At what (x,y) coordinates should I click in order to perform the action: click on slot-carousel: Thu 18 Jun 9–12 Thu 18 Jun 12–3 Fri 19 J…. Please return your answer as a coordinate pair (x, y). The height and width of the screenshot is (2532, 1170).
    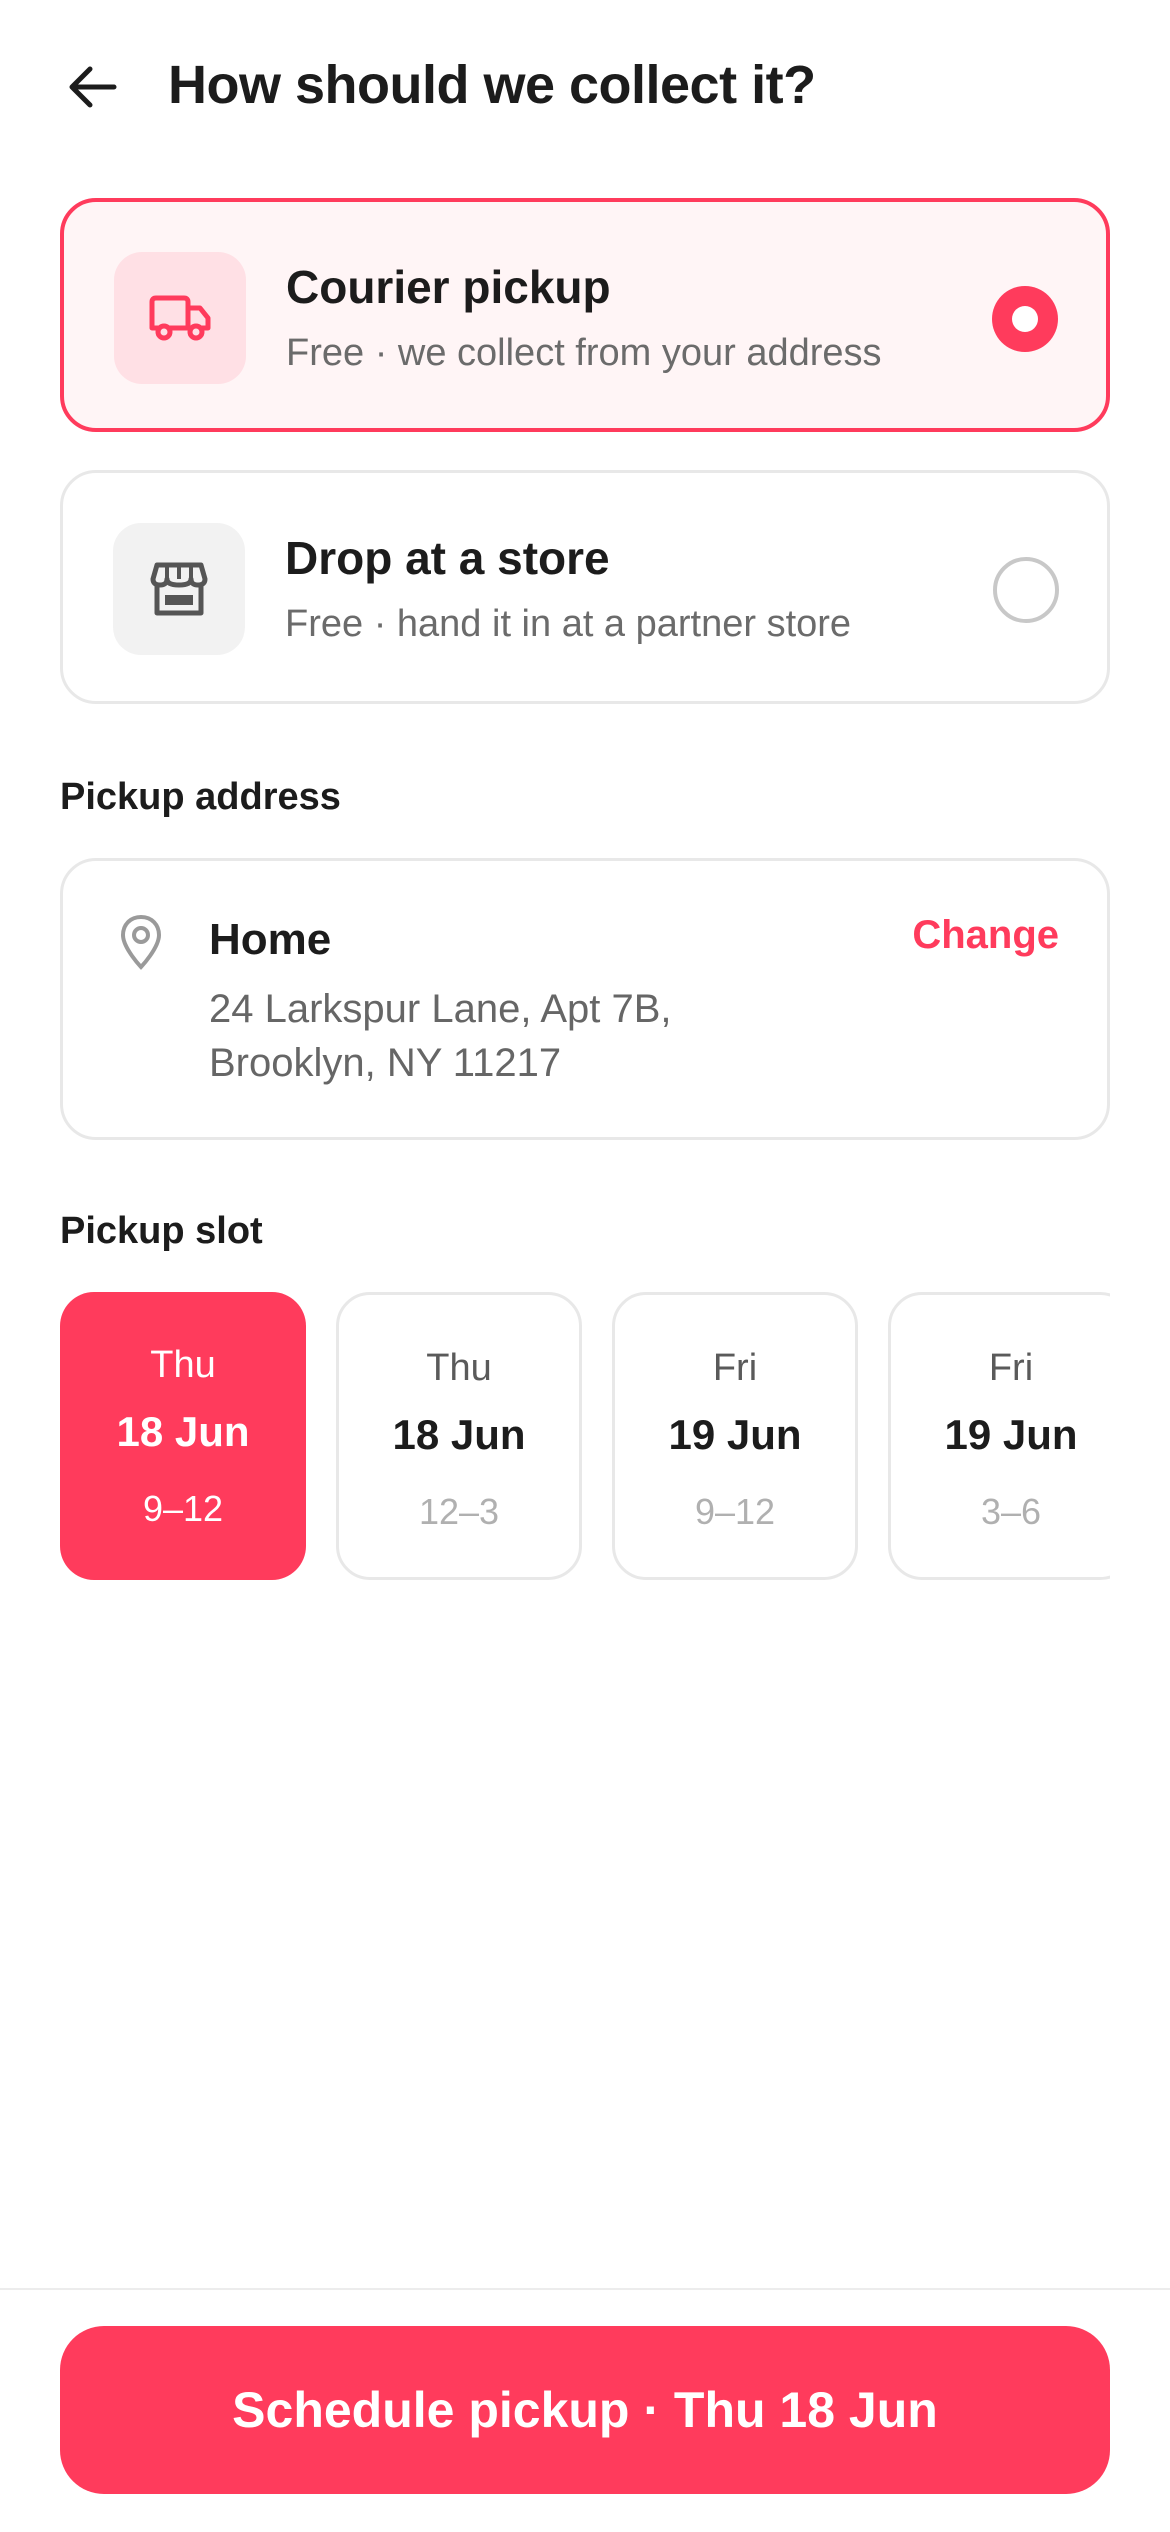
    Looking at the image, I should click on (585, 1437).